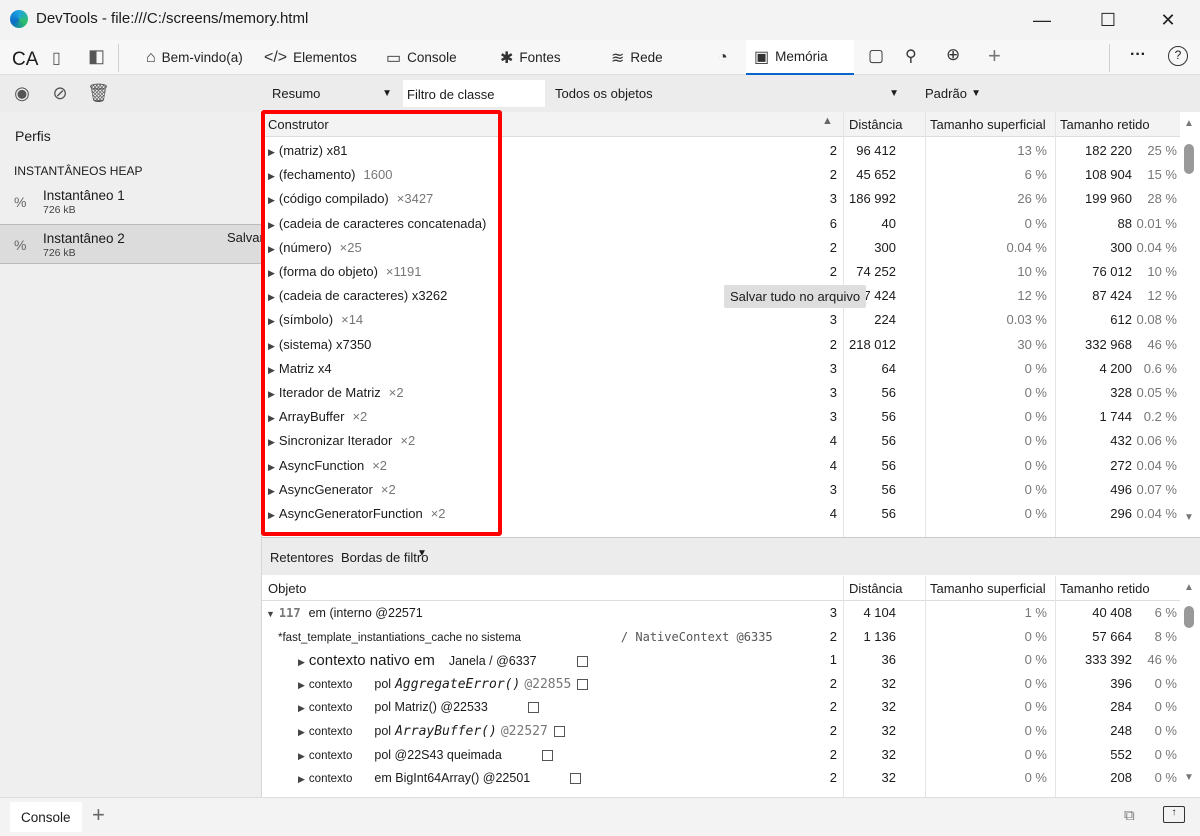  Describe the element at coordinates (638, 57) in the screenshot. I see `tab-rede: ≋ Rede` at that location.